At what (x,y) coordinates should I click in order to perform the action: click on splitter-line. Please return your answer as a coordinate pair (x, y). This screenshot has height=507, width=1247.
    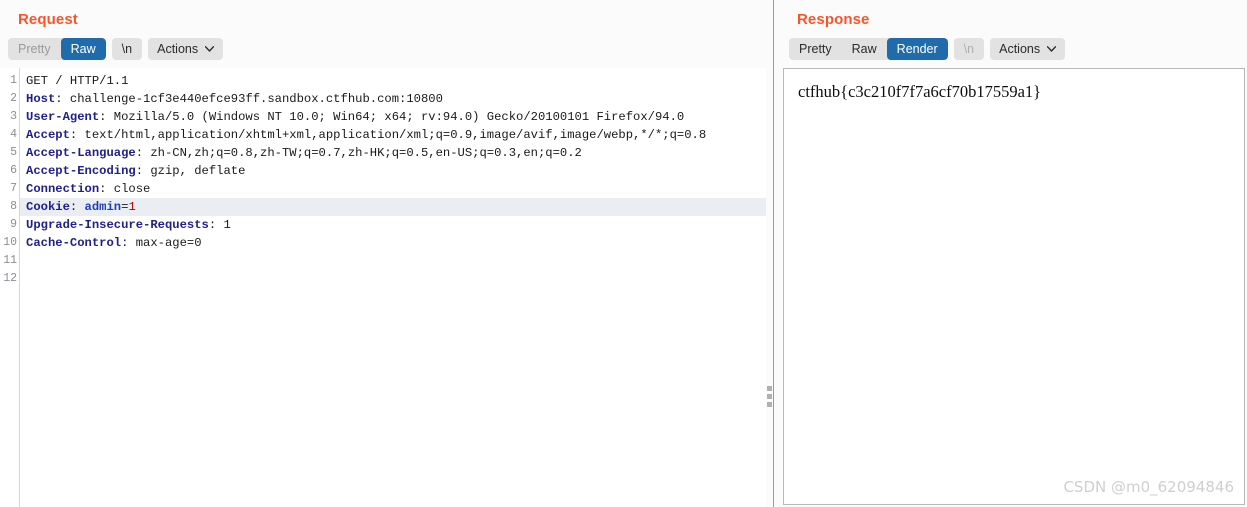
    Looking at the image, I should click on (773, 253).